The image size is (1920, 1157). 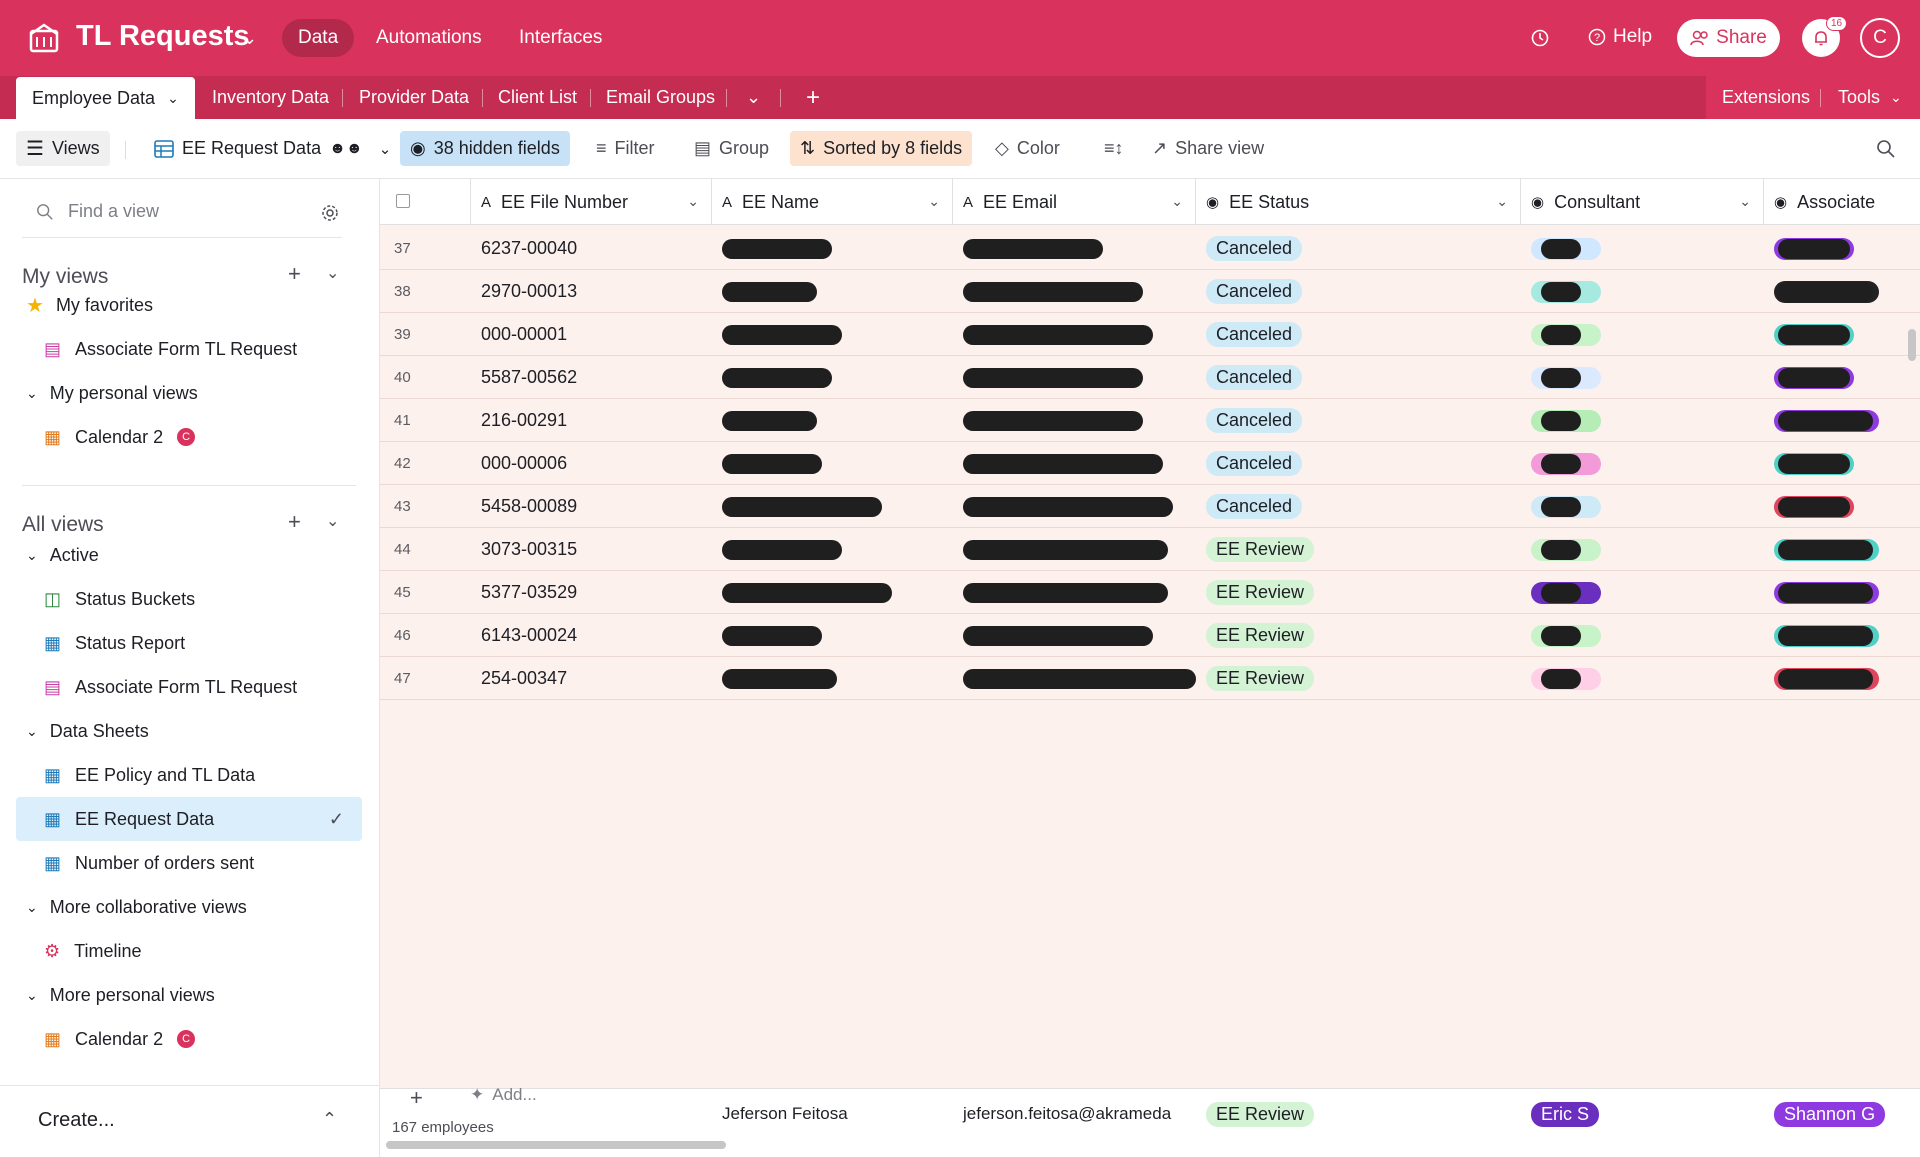 What do you see at coordinates (97, 211) in the screenshot?
I see `find-view-input: Find a view` at bounding box center [97, 211].